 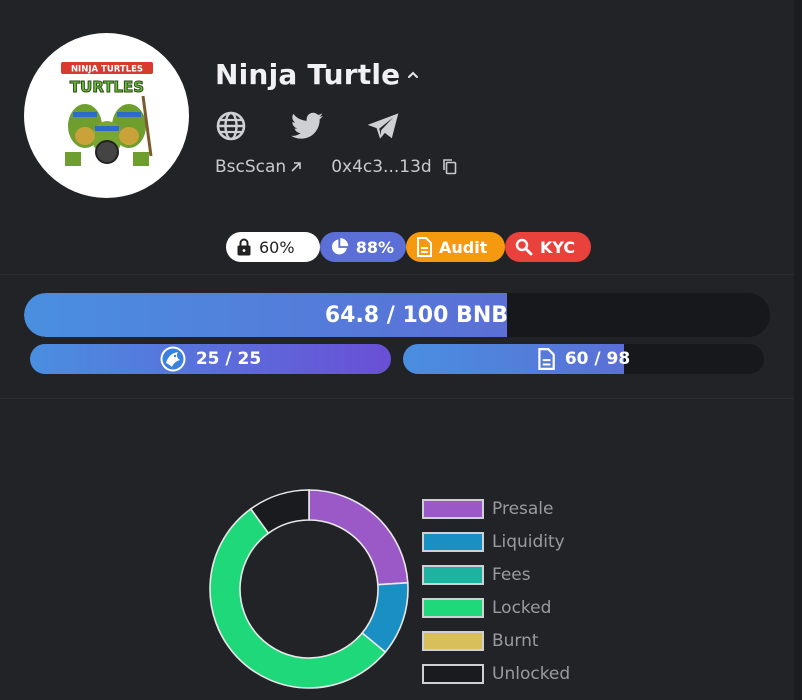 What do you see at coordinates (231, 126) in the screenshot?
I see `globe-icon` at bounding box center [231, 126].